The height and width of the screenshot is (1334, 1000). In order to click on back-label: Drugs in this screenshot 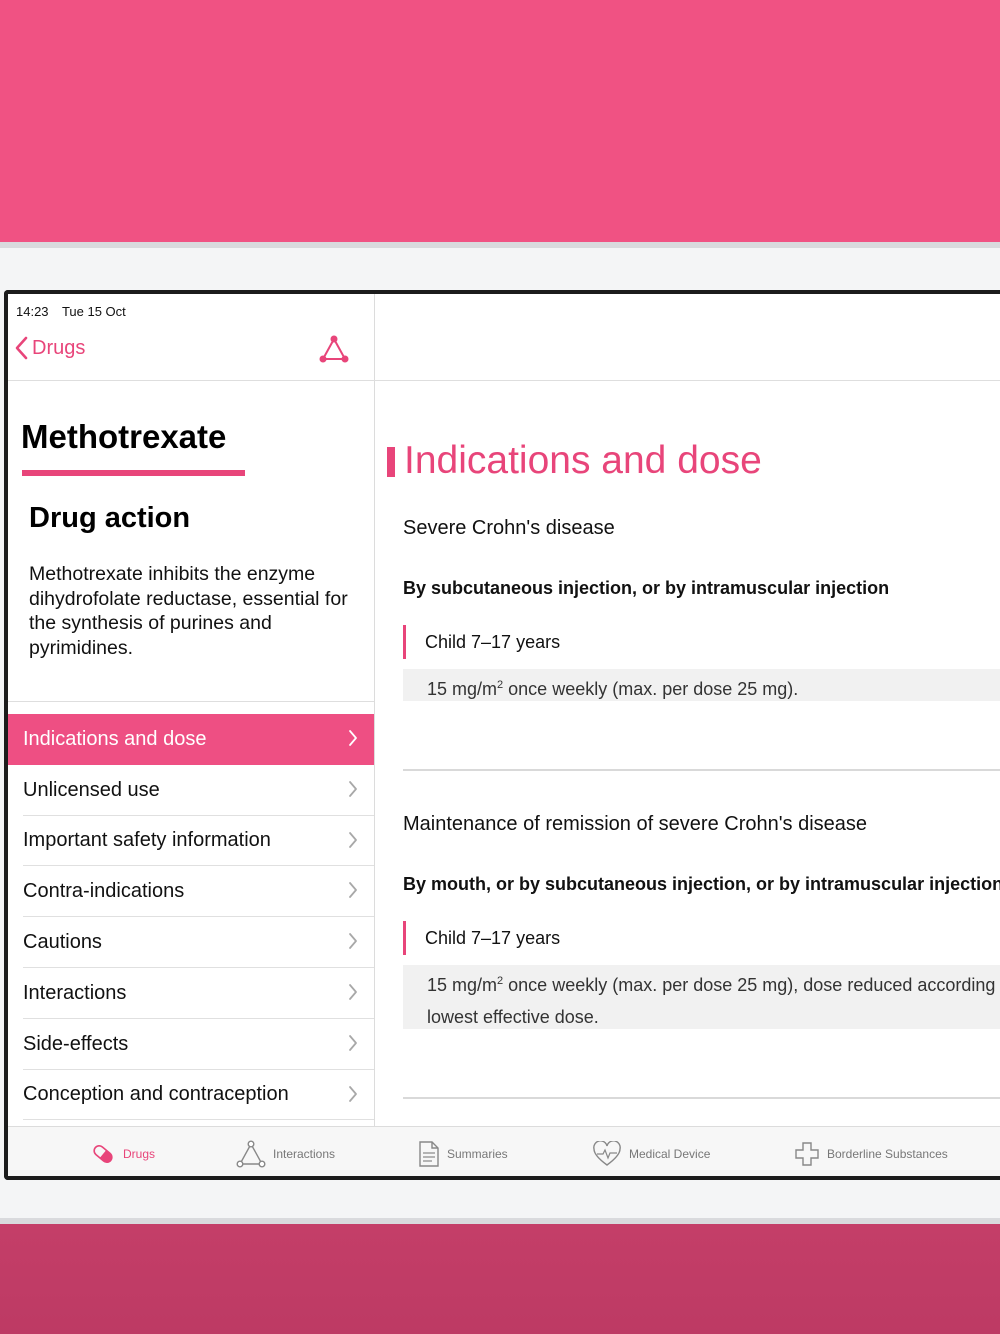, I will do `click(59, 347)`.